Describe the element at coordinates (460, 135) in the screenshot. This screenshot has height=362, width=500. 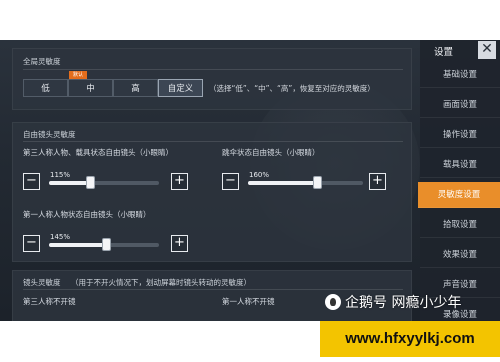
I see `sidebar-item-controls: 操作设置` at that location.